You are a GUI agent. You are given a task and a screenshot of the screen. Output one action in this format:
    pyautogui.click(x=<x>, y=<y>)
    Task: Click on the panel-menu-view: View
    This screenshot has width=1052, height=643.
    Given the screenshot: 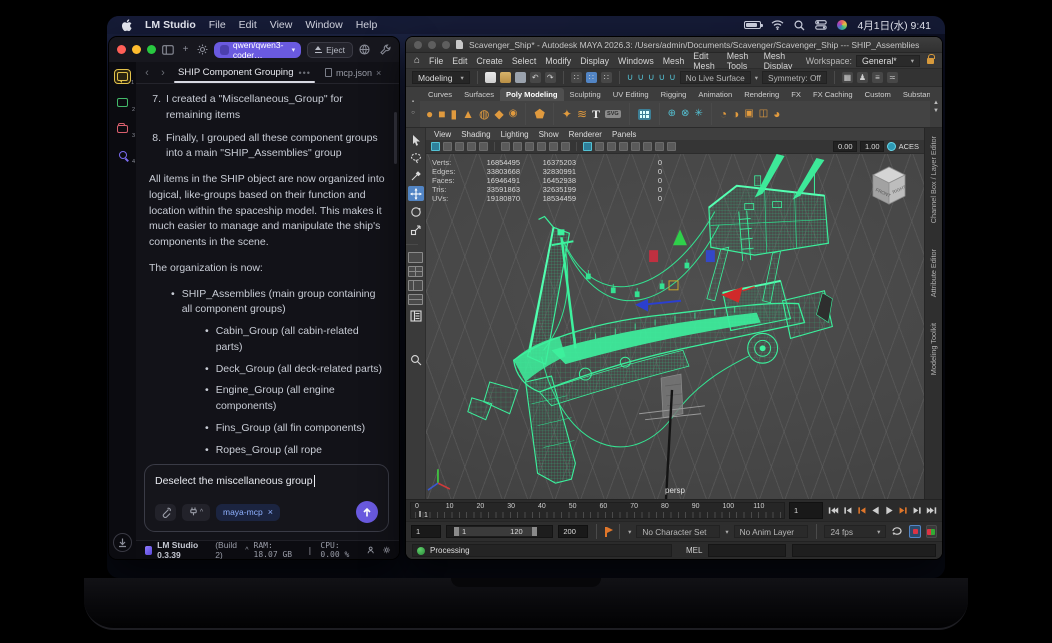 What is the action you would take?
    pyautogui.click(x=442, y=134)
    